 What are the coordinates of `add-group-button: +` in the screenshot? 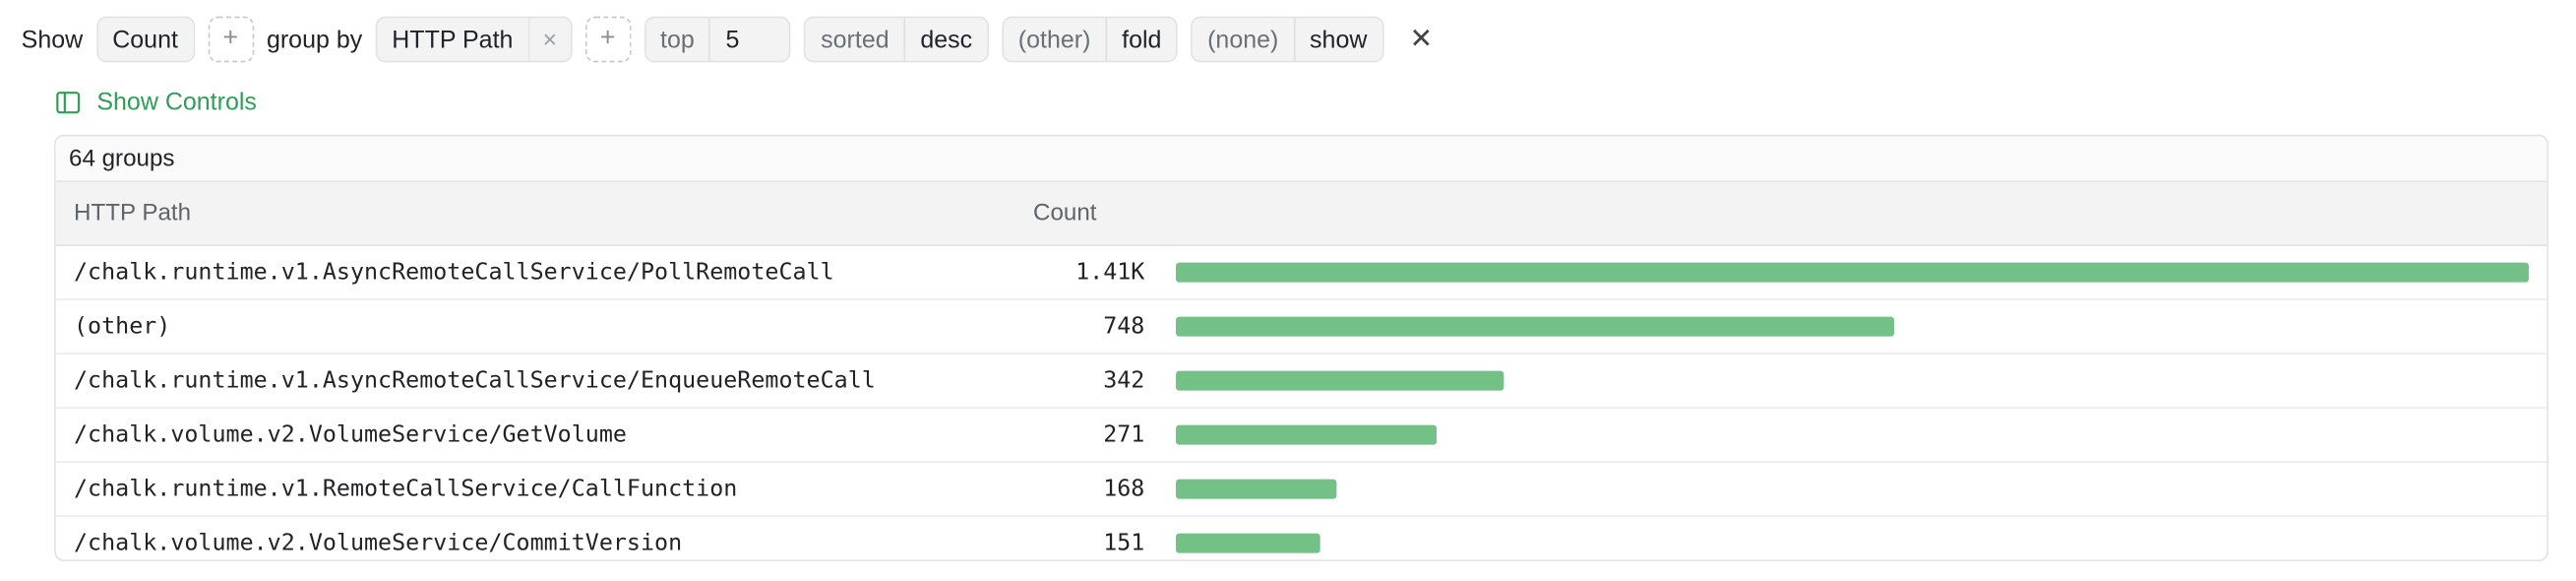 It's located at (608, 40).